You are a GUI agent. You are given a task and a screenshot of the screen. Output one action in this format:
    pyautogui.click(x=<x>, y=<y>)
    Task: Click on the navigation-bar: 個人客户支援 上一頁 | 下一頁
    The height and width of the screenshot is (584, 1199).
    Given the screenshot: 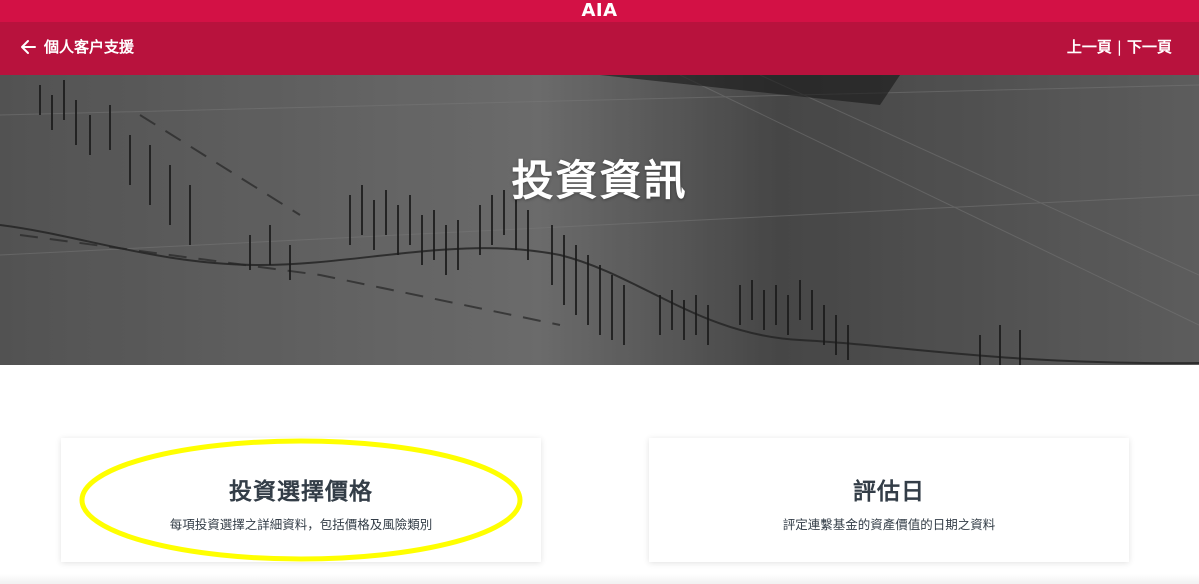 What is the action you would take?
    pyautogui.click(x=599, y=48)
    